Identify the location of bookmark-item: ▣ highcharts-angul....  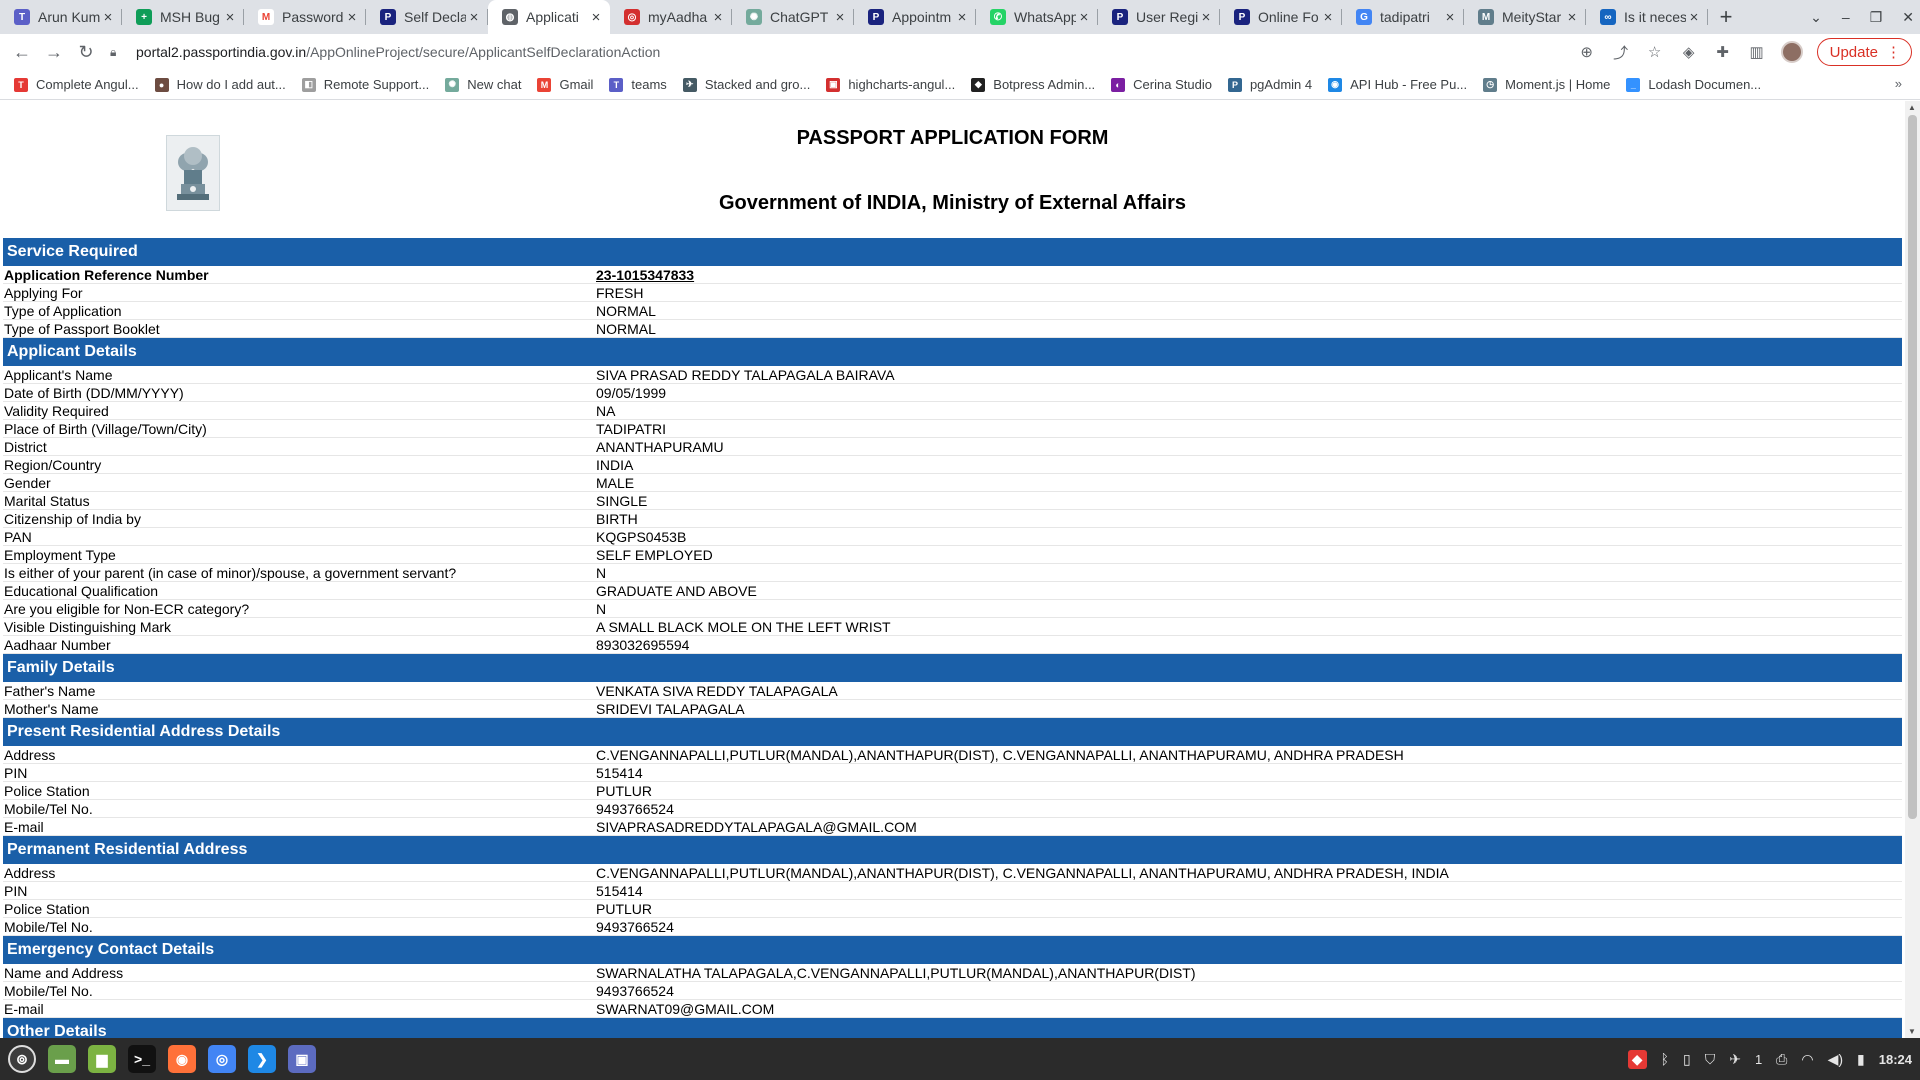
(890, 84).